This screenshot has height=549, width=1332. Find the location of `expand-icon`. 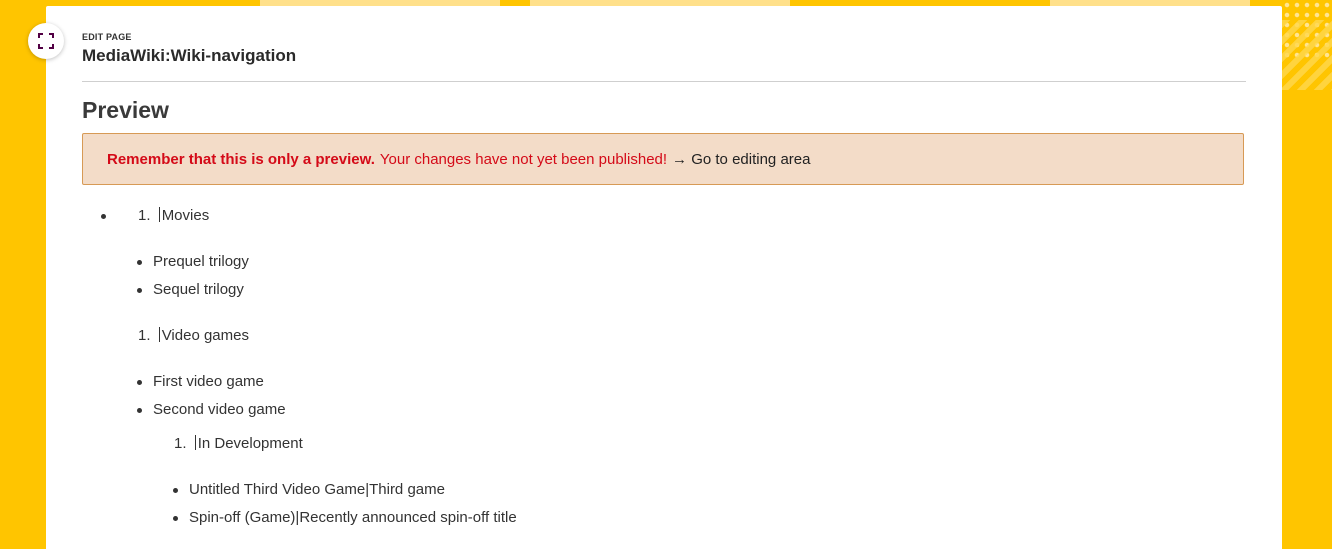

expand-icon is located at coordinates (46, 41).